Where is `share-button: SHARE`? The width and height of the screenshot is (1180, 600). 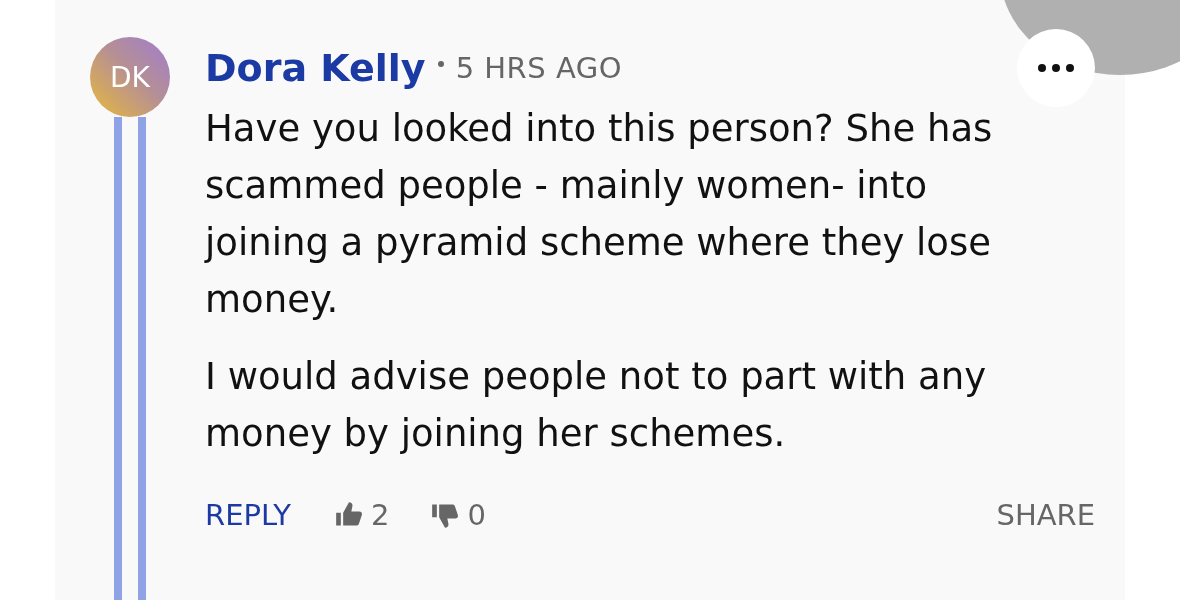
share-button: SHARE is located at coordinates (1045, 515).